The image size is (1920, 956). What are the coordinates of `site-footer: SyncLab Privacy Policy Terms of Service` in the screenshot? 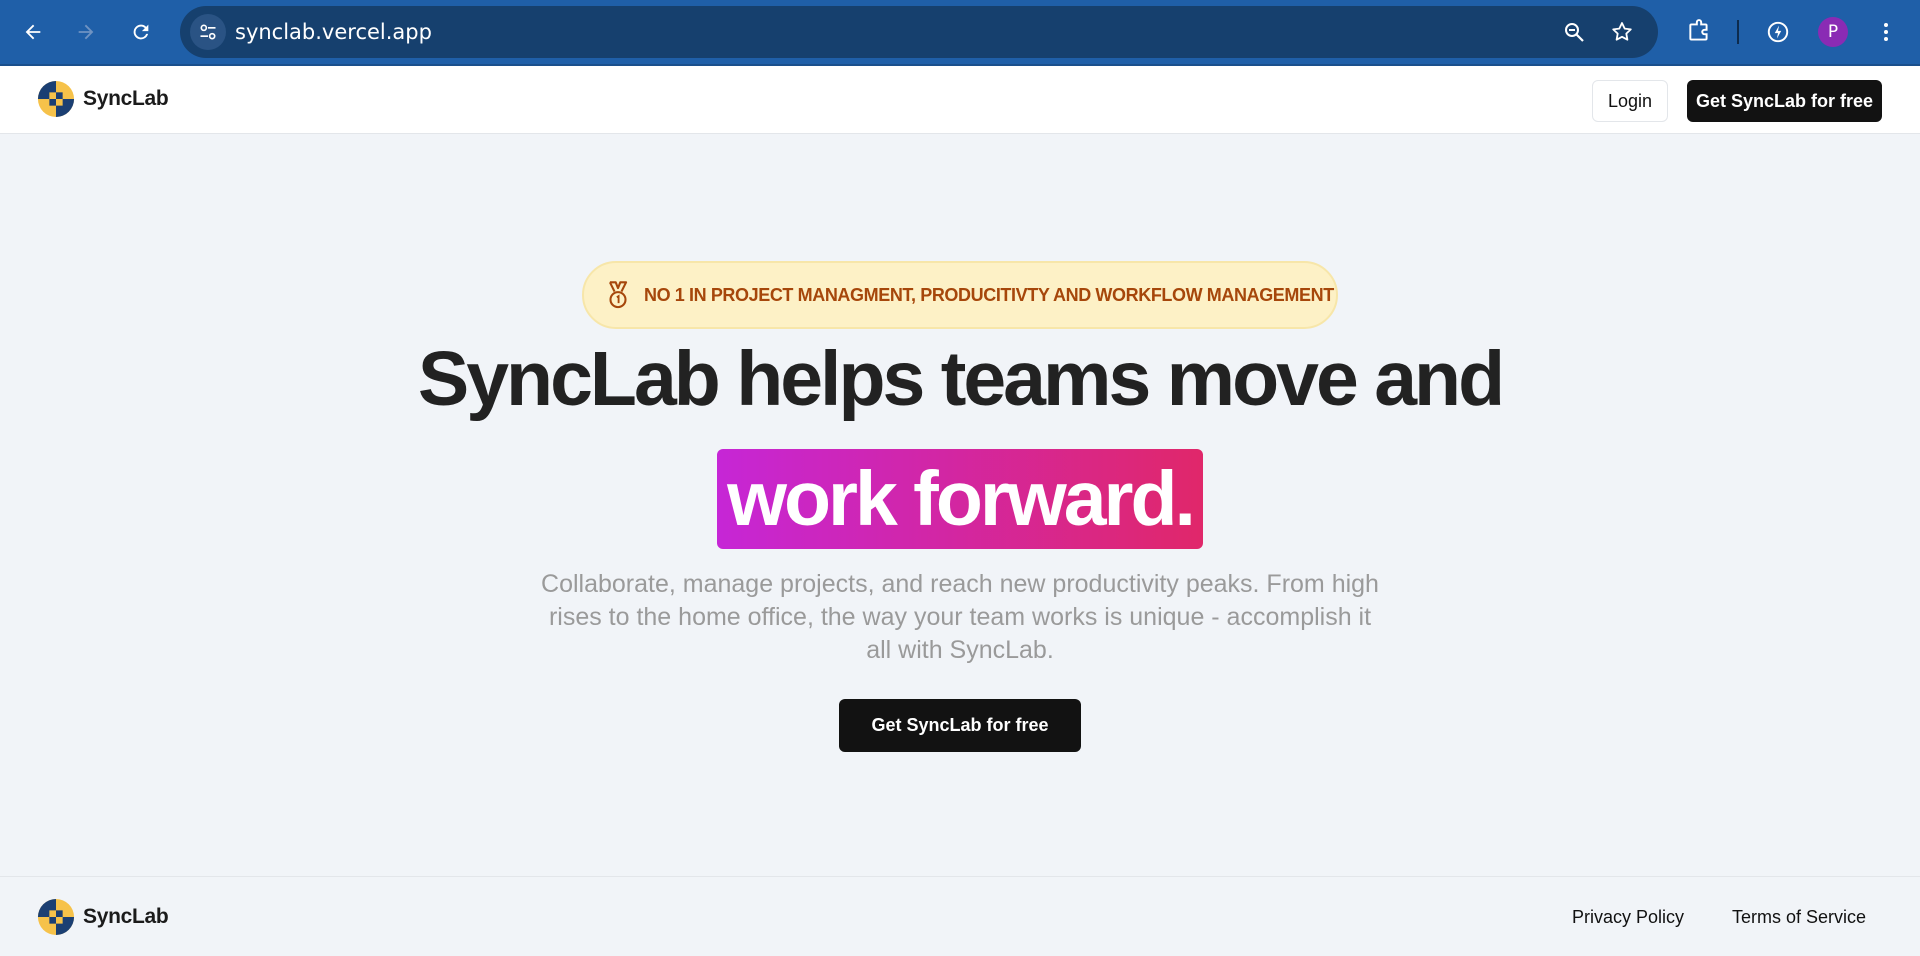 It's located at (960, 916).